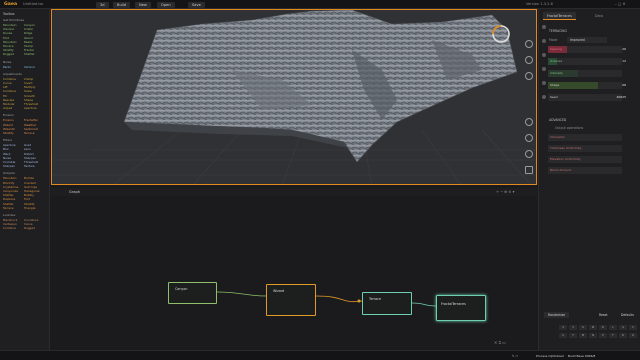 The image size is (640, 360). I want to click on property-slider: Intensity, so click(592, 73).